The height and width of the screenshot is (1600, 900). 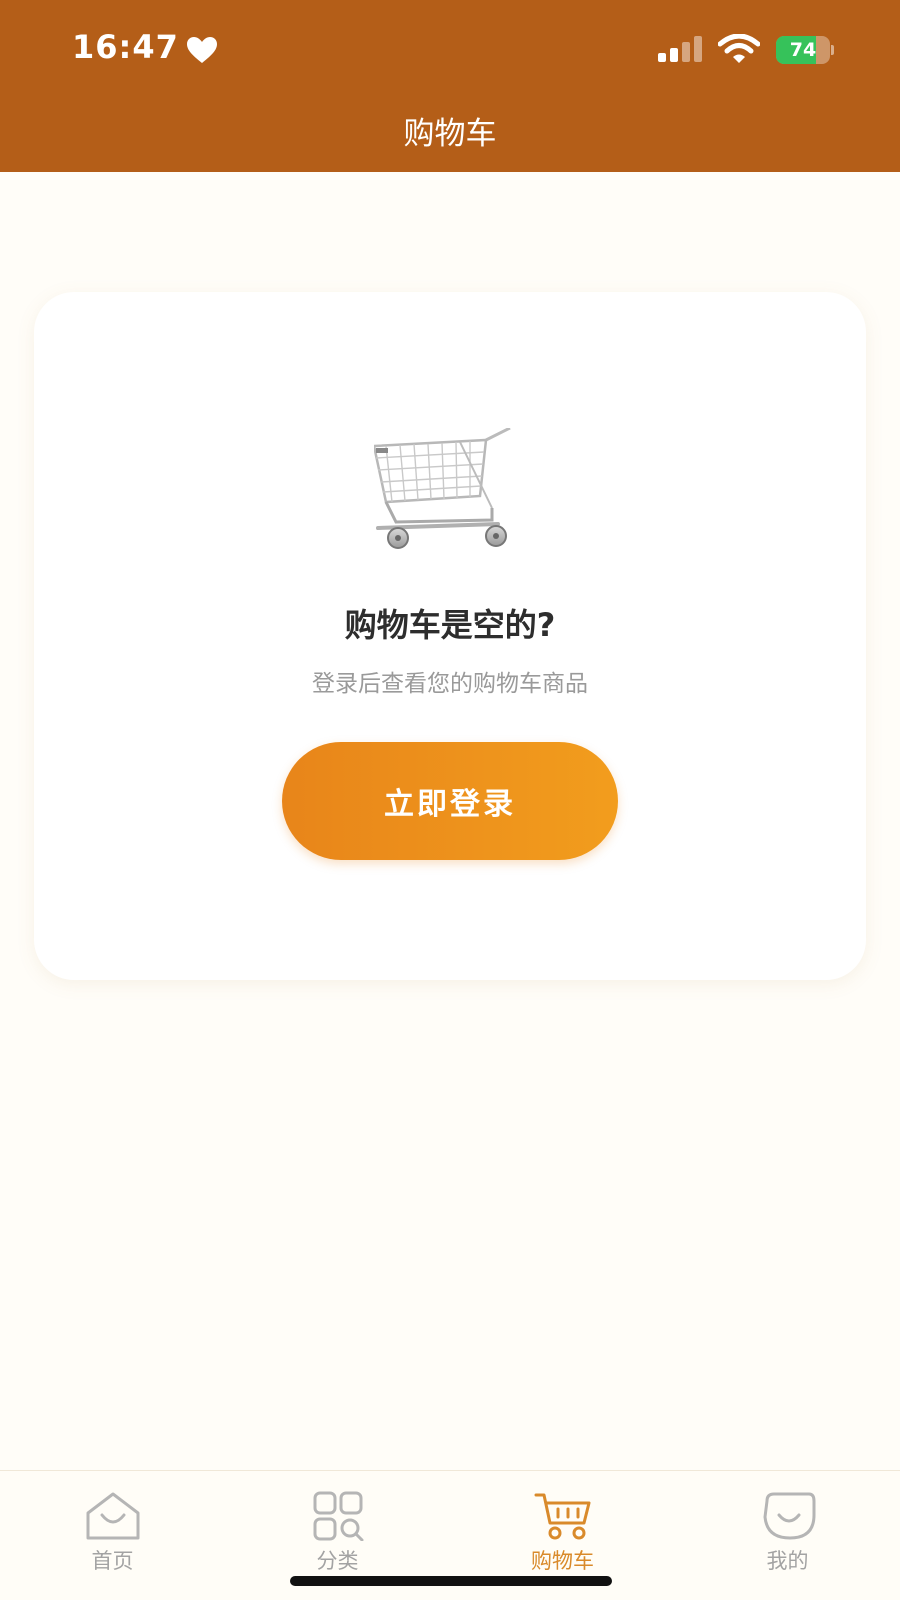 What do you see at coordinates (442, 488) in the screenshot?
I see `shopping-cart-illustration` at bounding box center [442, 488].